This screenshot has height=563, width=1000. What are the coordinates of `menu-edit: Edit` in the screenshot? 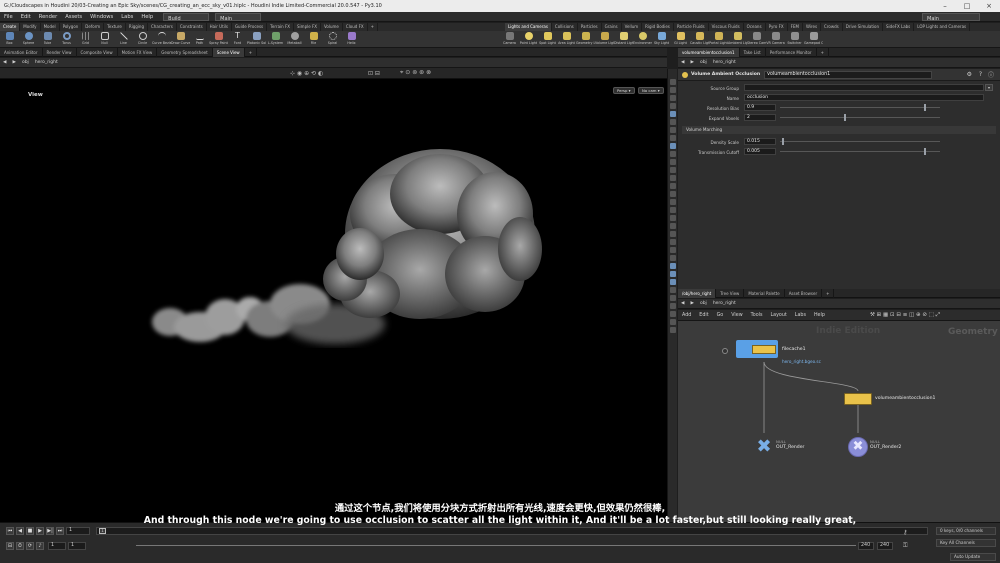 It's located at (26, 17).